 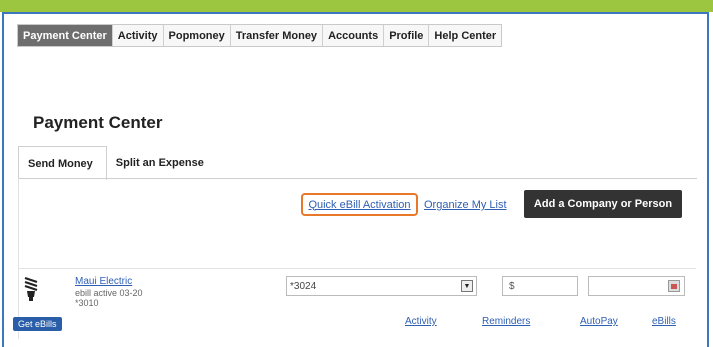 I want to click on nav-tab-payment-center: Payment Center, so click(x=65, y=35).